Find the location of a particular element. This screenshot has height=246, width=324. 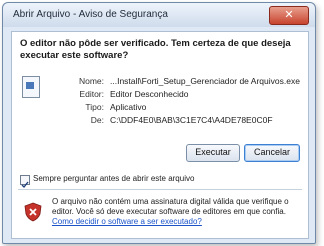

divider is located at coordinates (160, 189).